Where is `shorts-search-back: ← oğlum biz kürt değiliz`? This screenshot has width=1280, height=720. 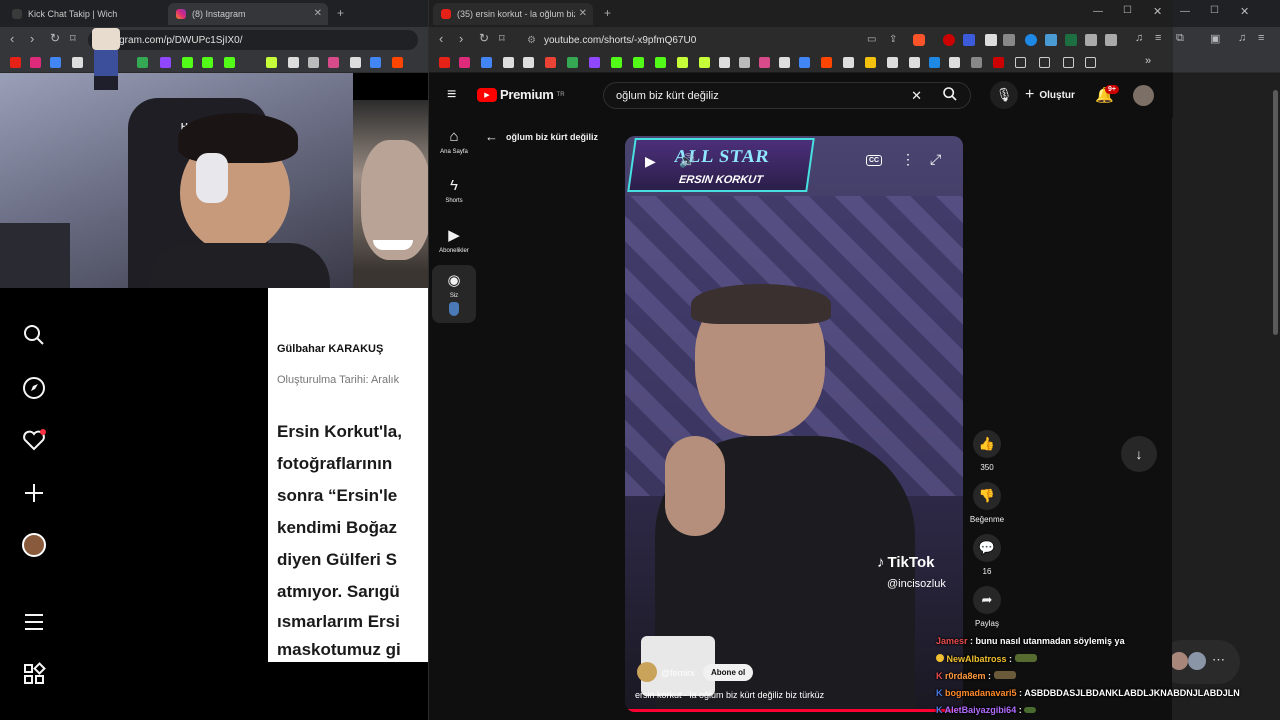 shorts-search-back: ← oğlum biz kürt değiliz is located at coordinates (541, 136).